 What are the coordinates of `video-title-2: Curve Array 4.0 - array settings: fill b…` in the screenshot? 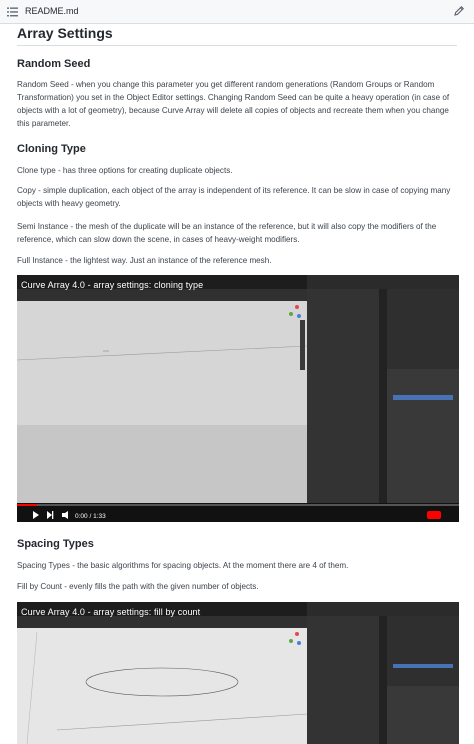 It's located at (111, 612).